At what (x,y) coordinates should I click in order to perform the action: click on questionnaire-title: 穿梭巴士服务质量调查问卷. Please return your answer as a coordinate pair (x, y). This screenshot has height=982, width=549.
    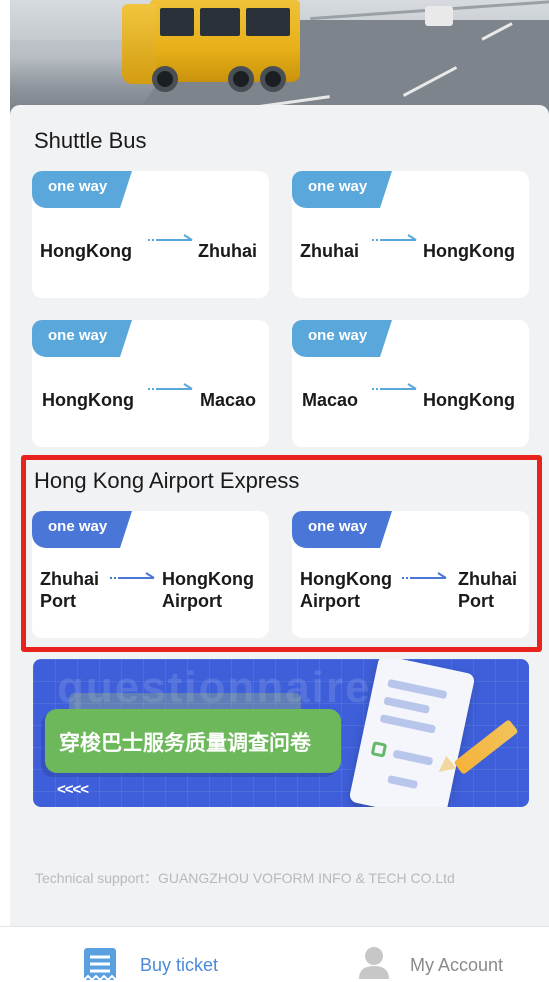
    Looking at the image, I should click on (193, 741).